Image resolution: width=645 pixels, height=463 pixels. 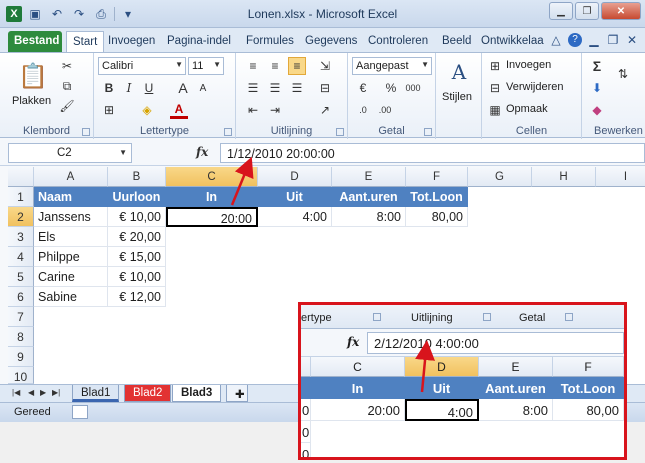 I want to click on tab-file: Bestand, so click(x=35, y=41).